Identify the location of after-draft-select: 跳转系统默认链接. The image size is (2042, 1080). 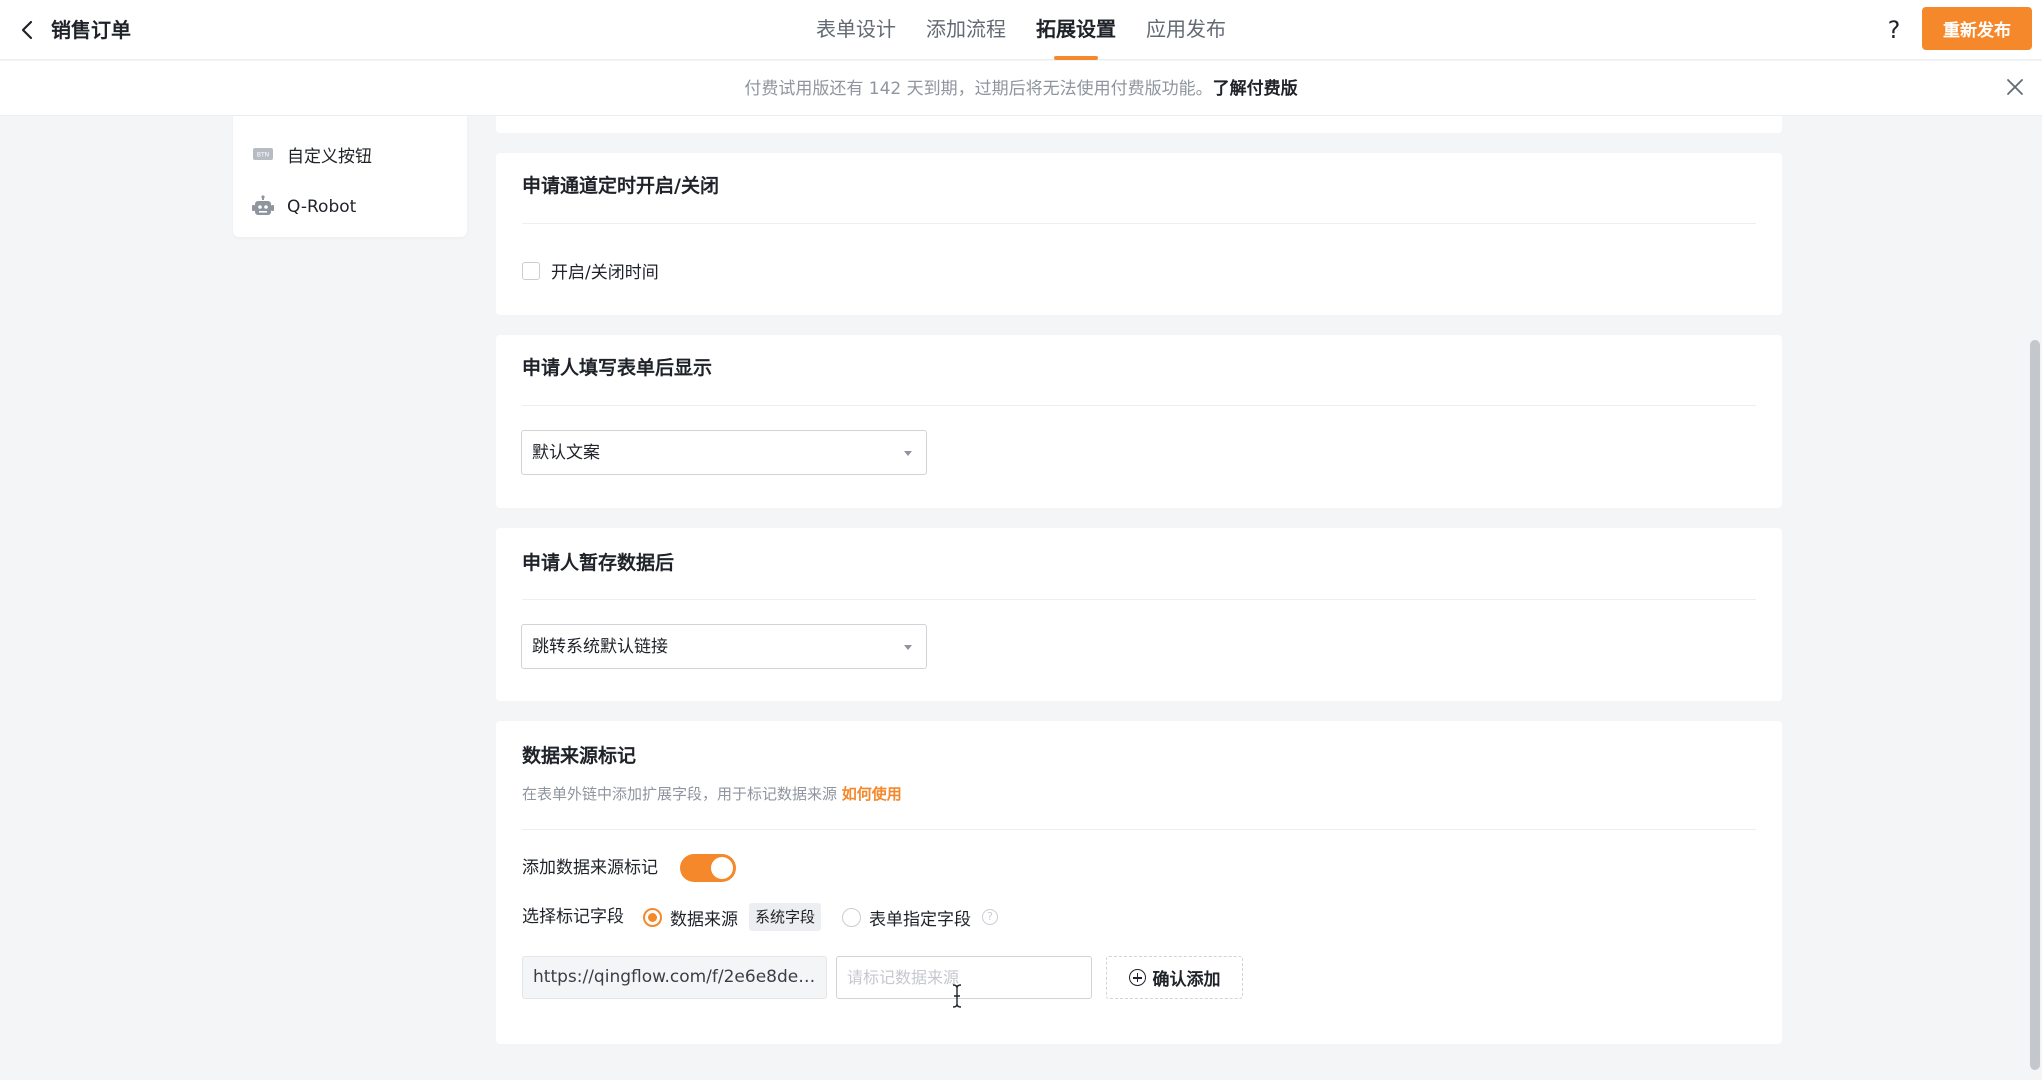
(724, 646).